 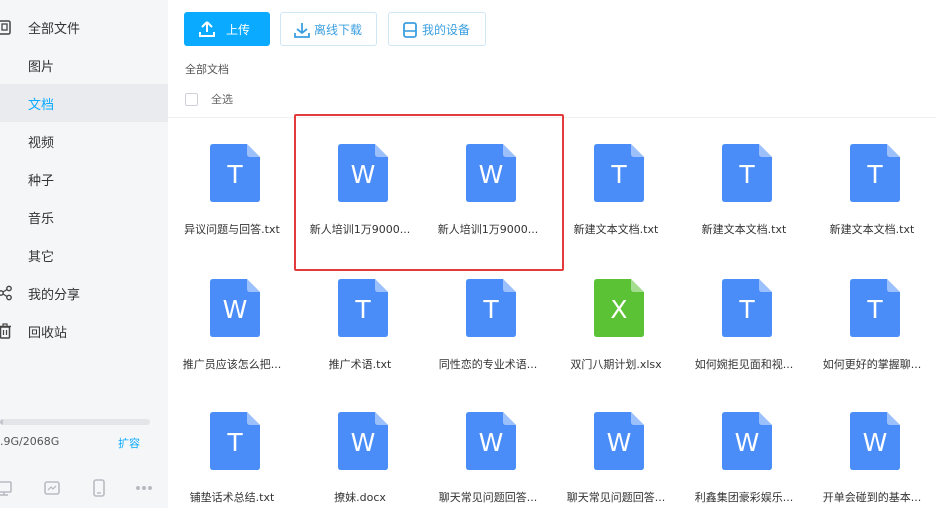 I want to click on file-item: T 异议问题与回答.txt, so click(x=232, y=185).